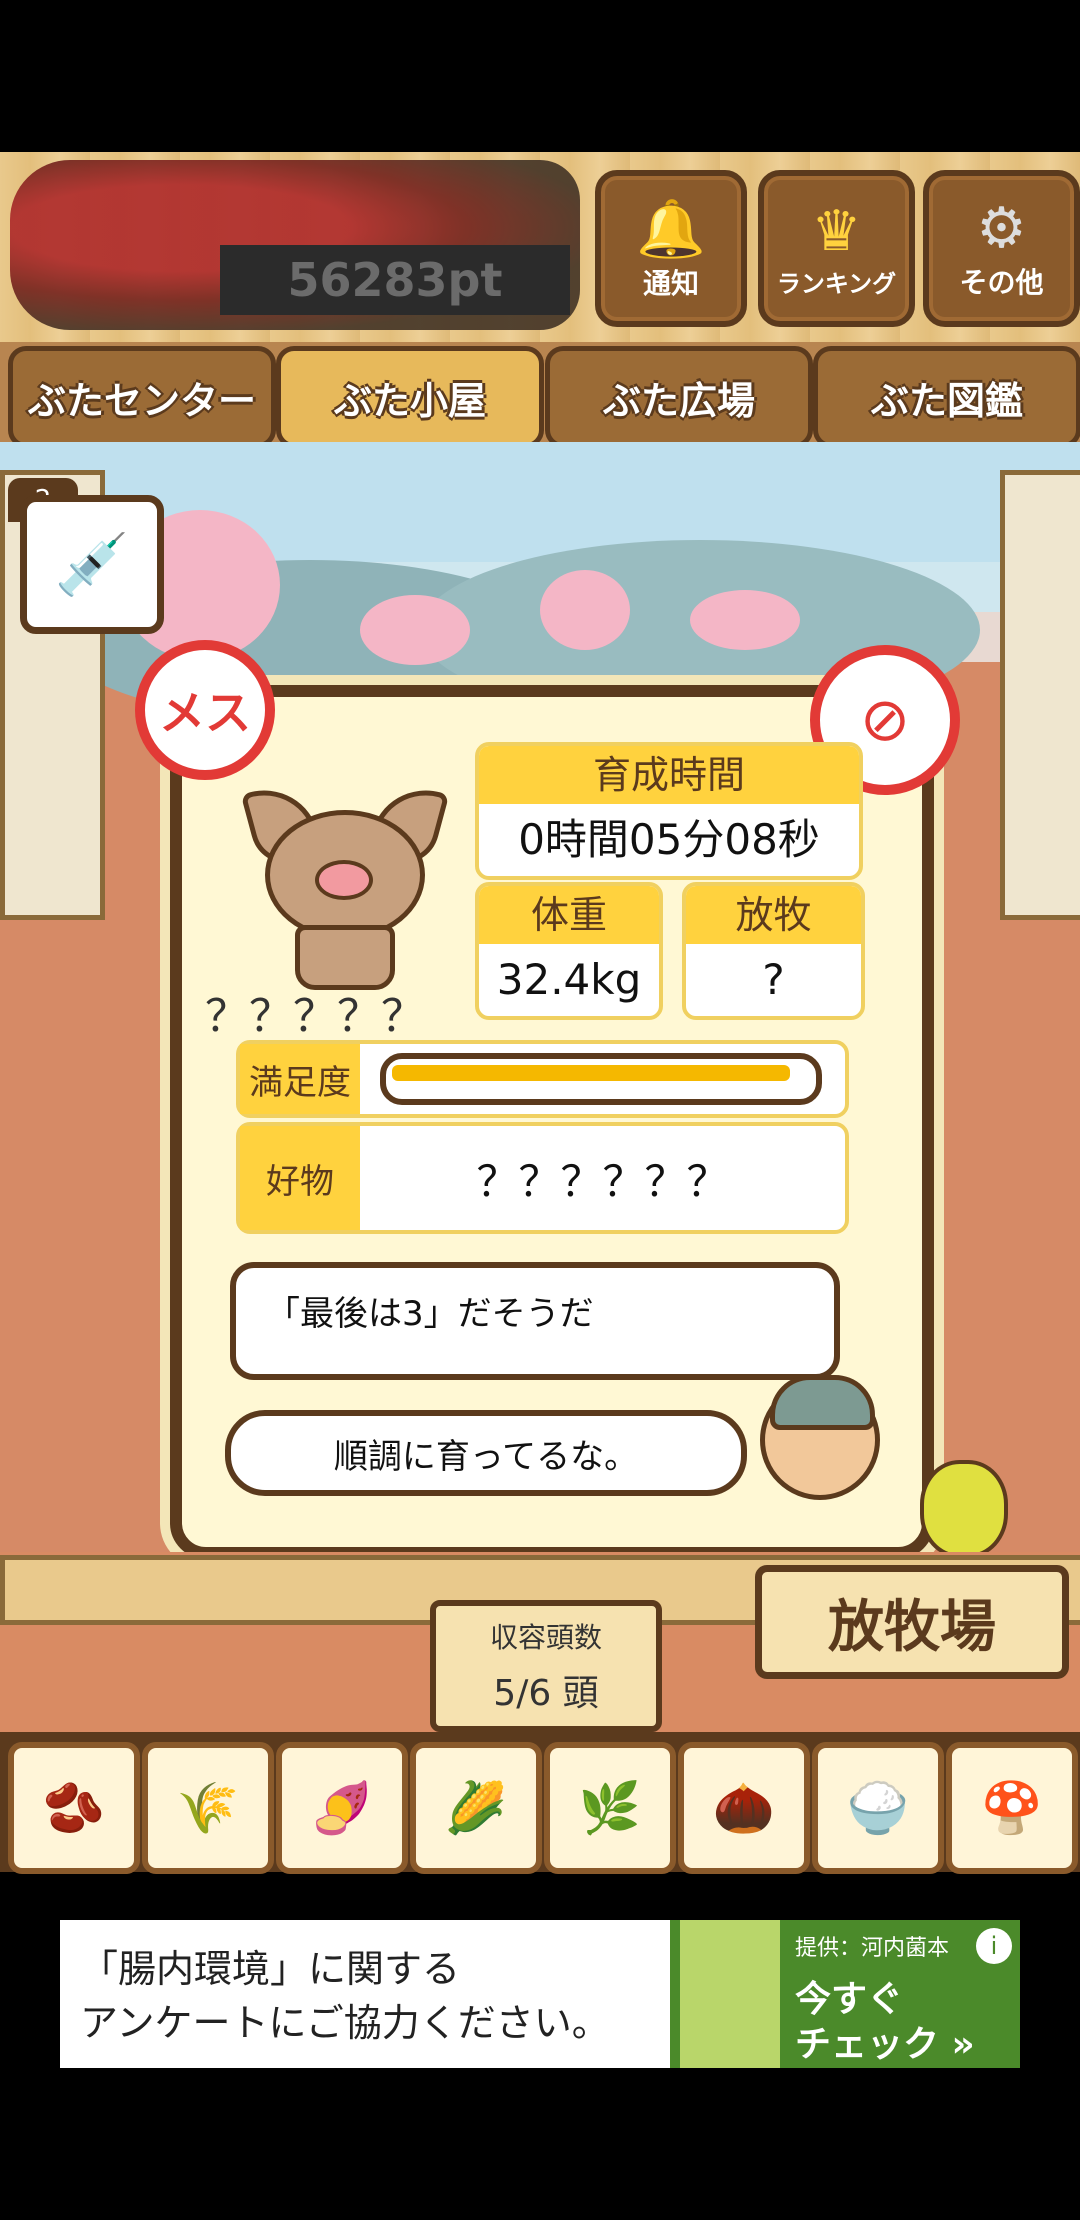 The image size is (1080, 2220). I want to click on satisfaction-bar, so click(601, 1079).